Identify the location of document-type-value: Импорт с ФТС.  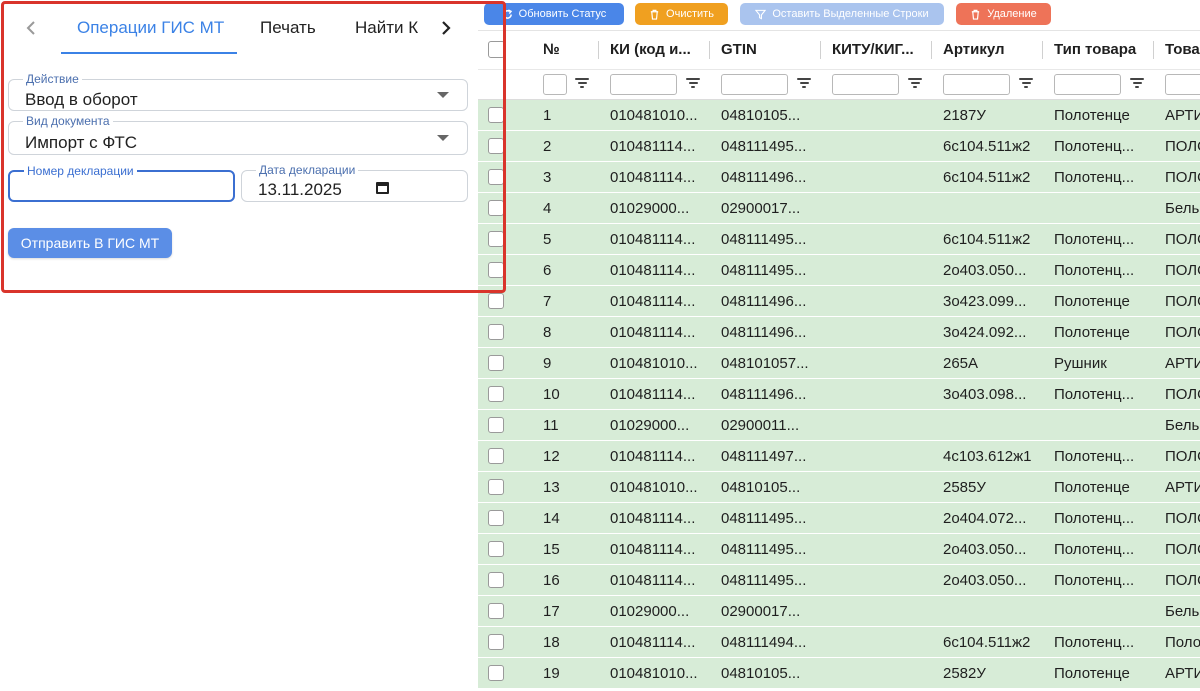
(81, 142).